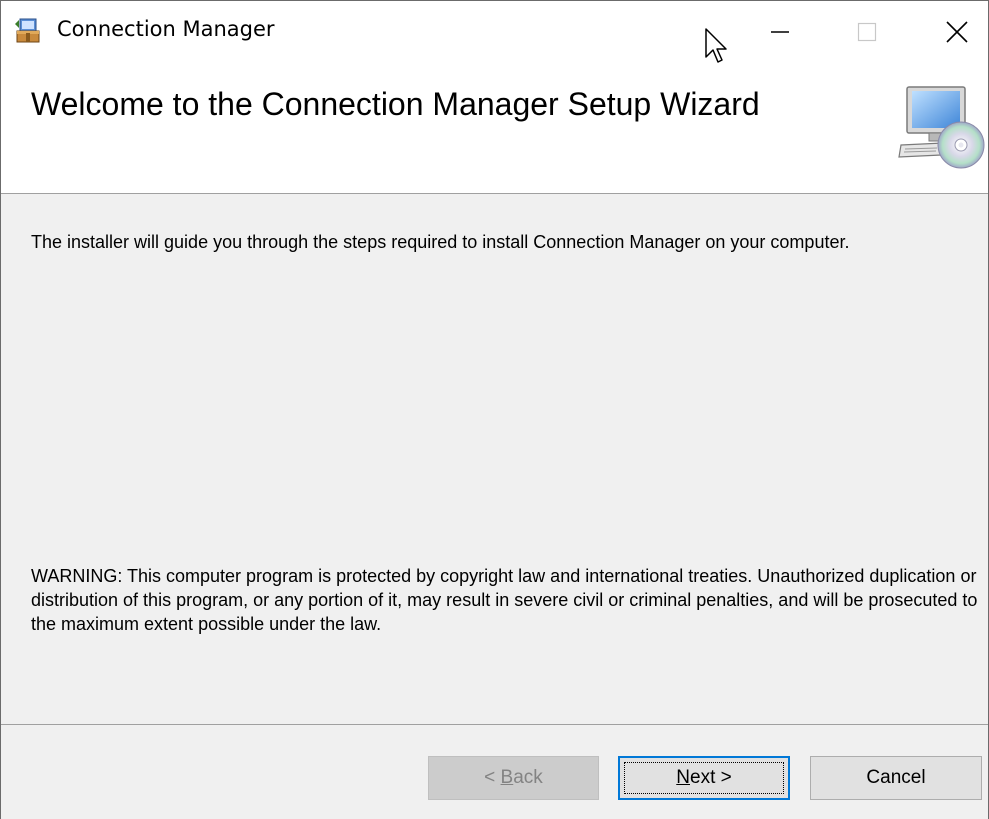 The image size is (989, 819). Describe the element at coordinates (166, 29) in the screenshot. I see `window-title: Connection Manager` at that location.